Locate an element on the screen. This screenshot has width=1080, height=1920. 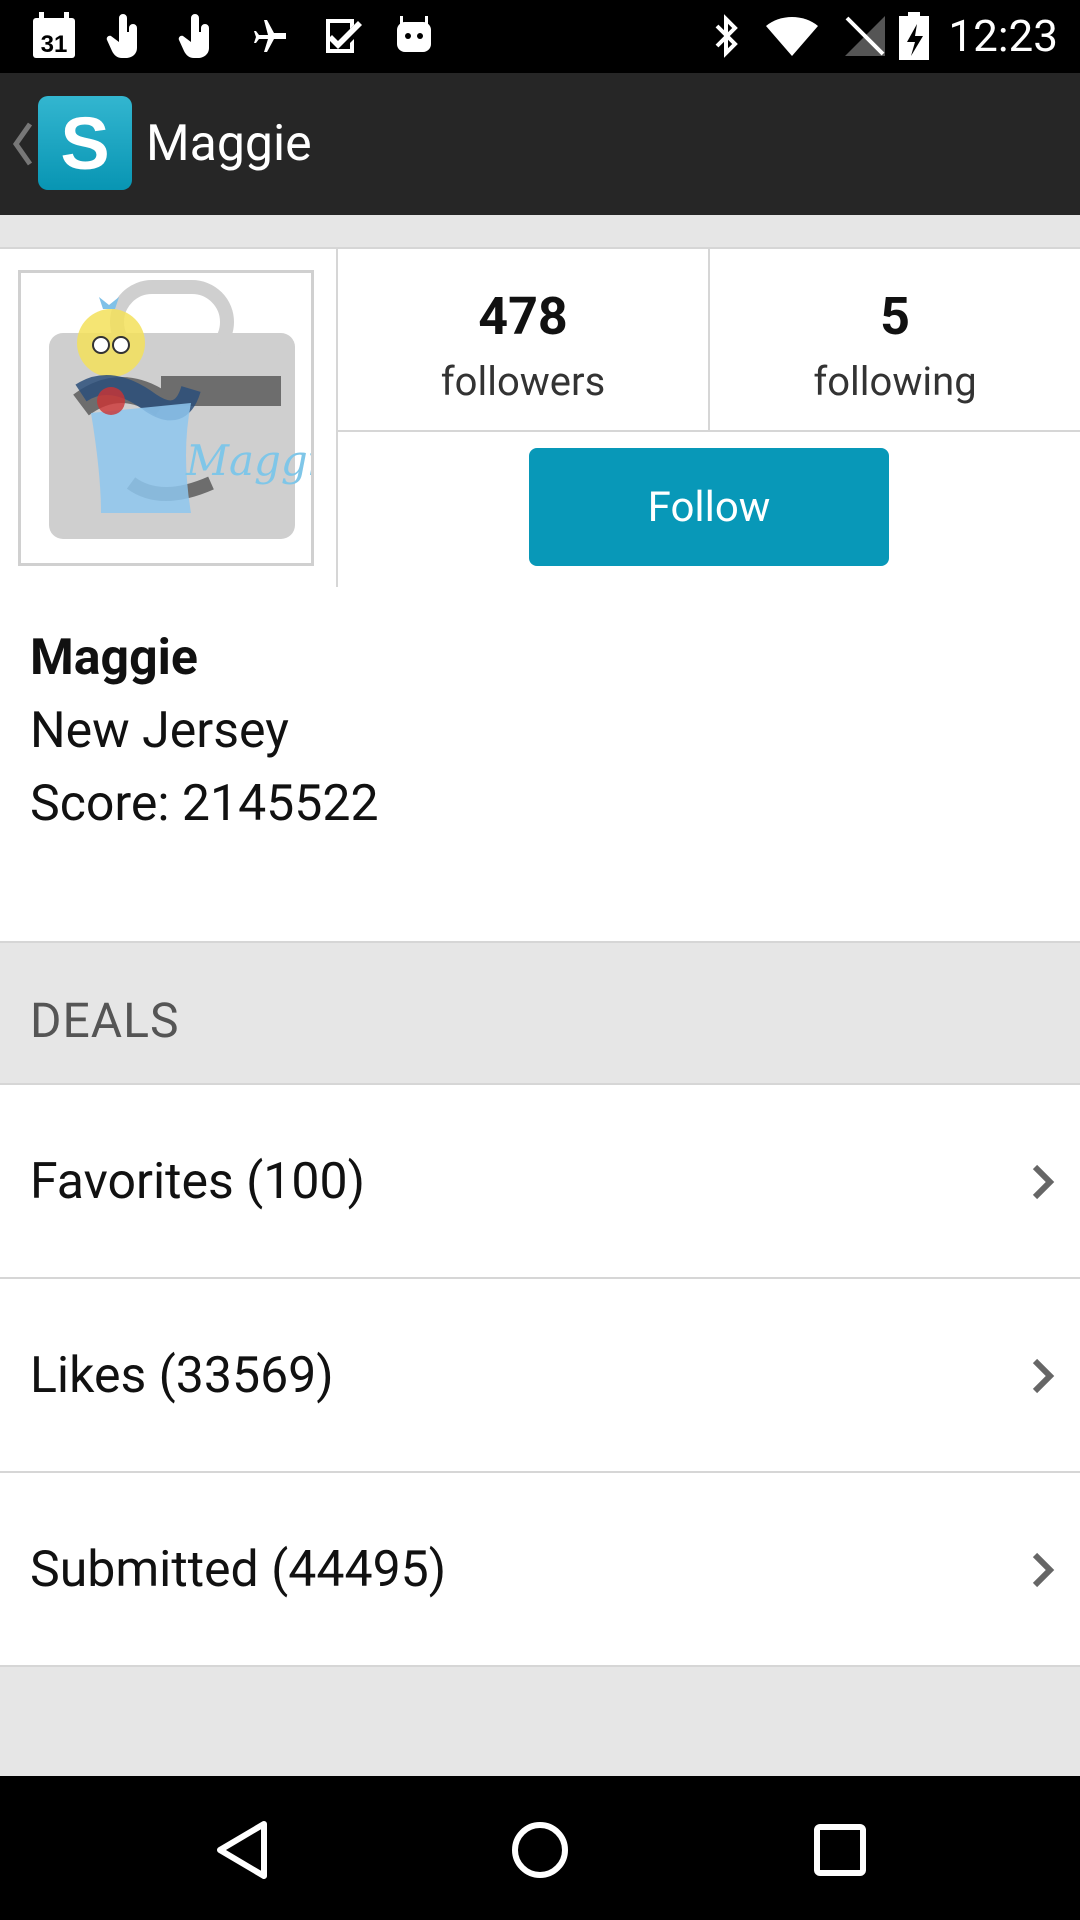
list-item-label: Submitted (44495) is located at coordinates (238, 1570).